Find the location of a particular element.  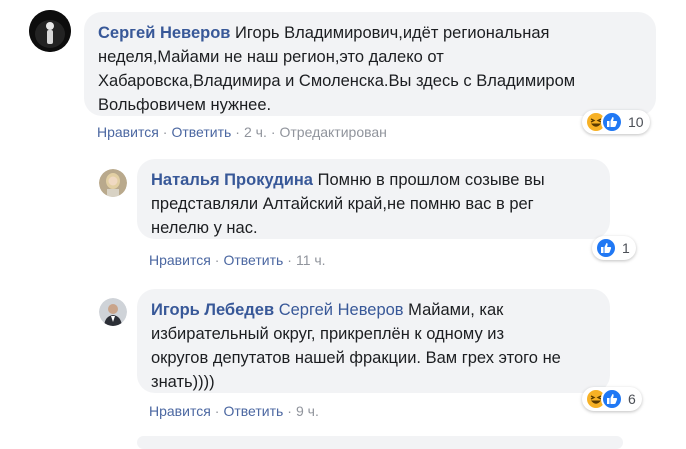

comment-author: Наталья Прокудина is located at coordinates (232, 180).